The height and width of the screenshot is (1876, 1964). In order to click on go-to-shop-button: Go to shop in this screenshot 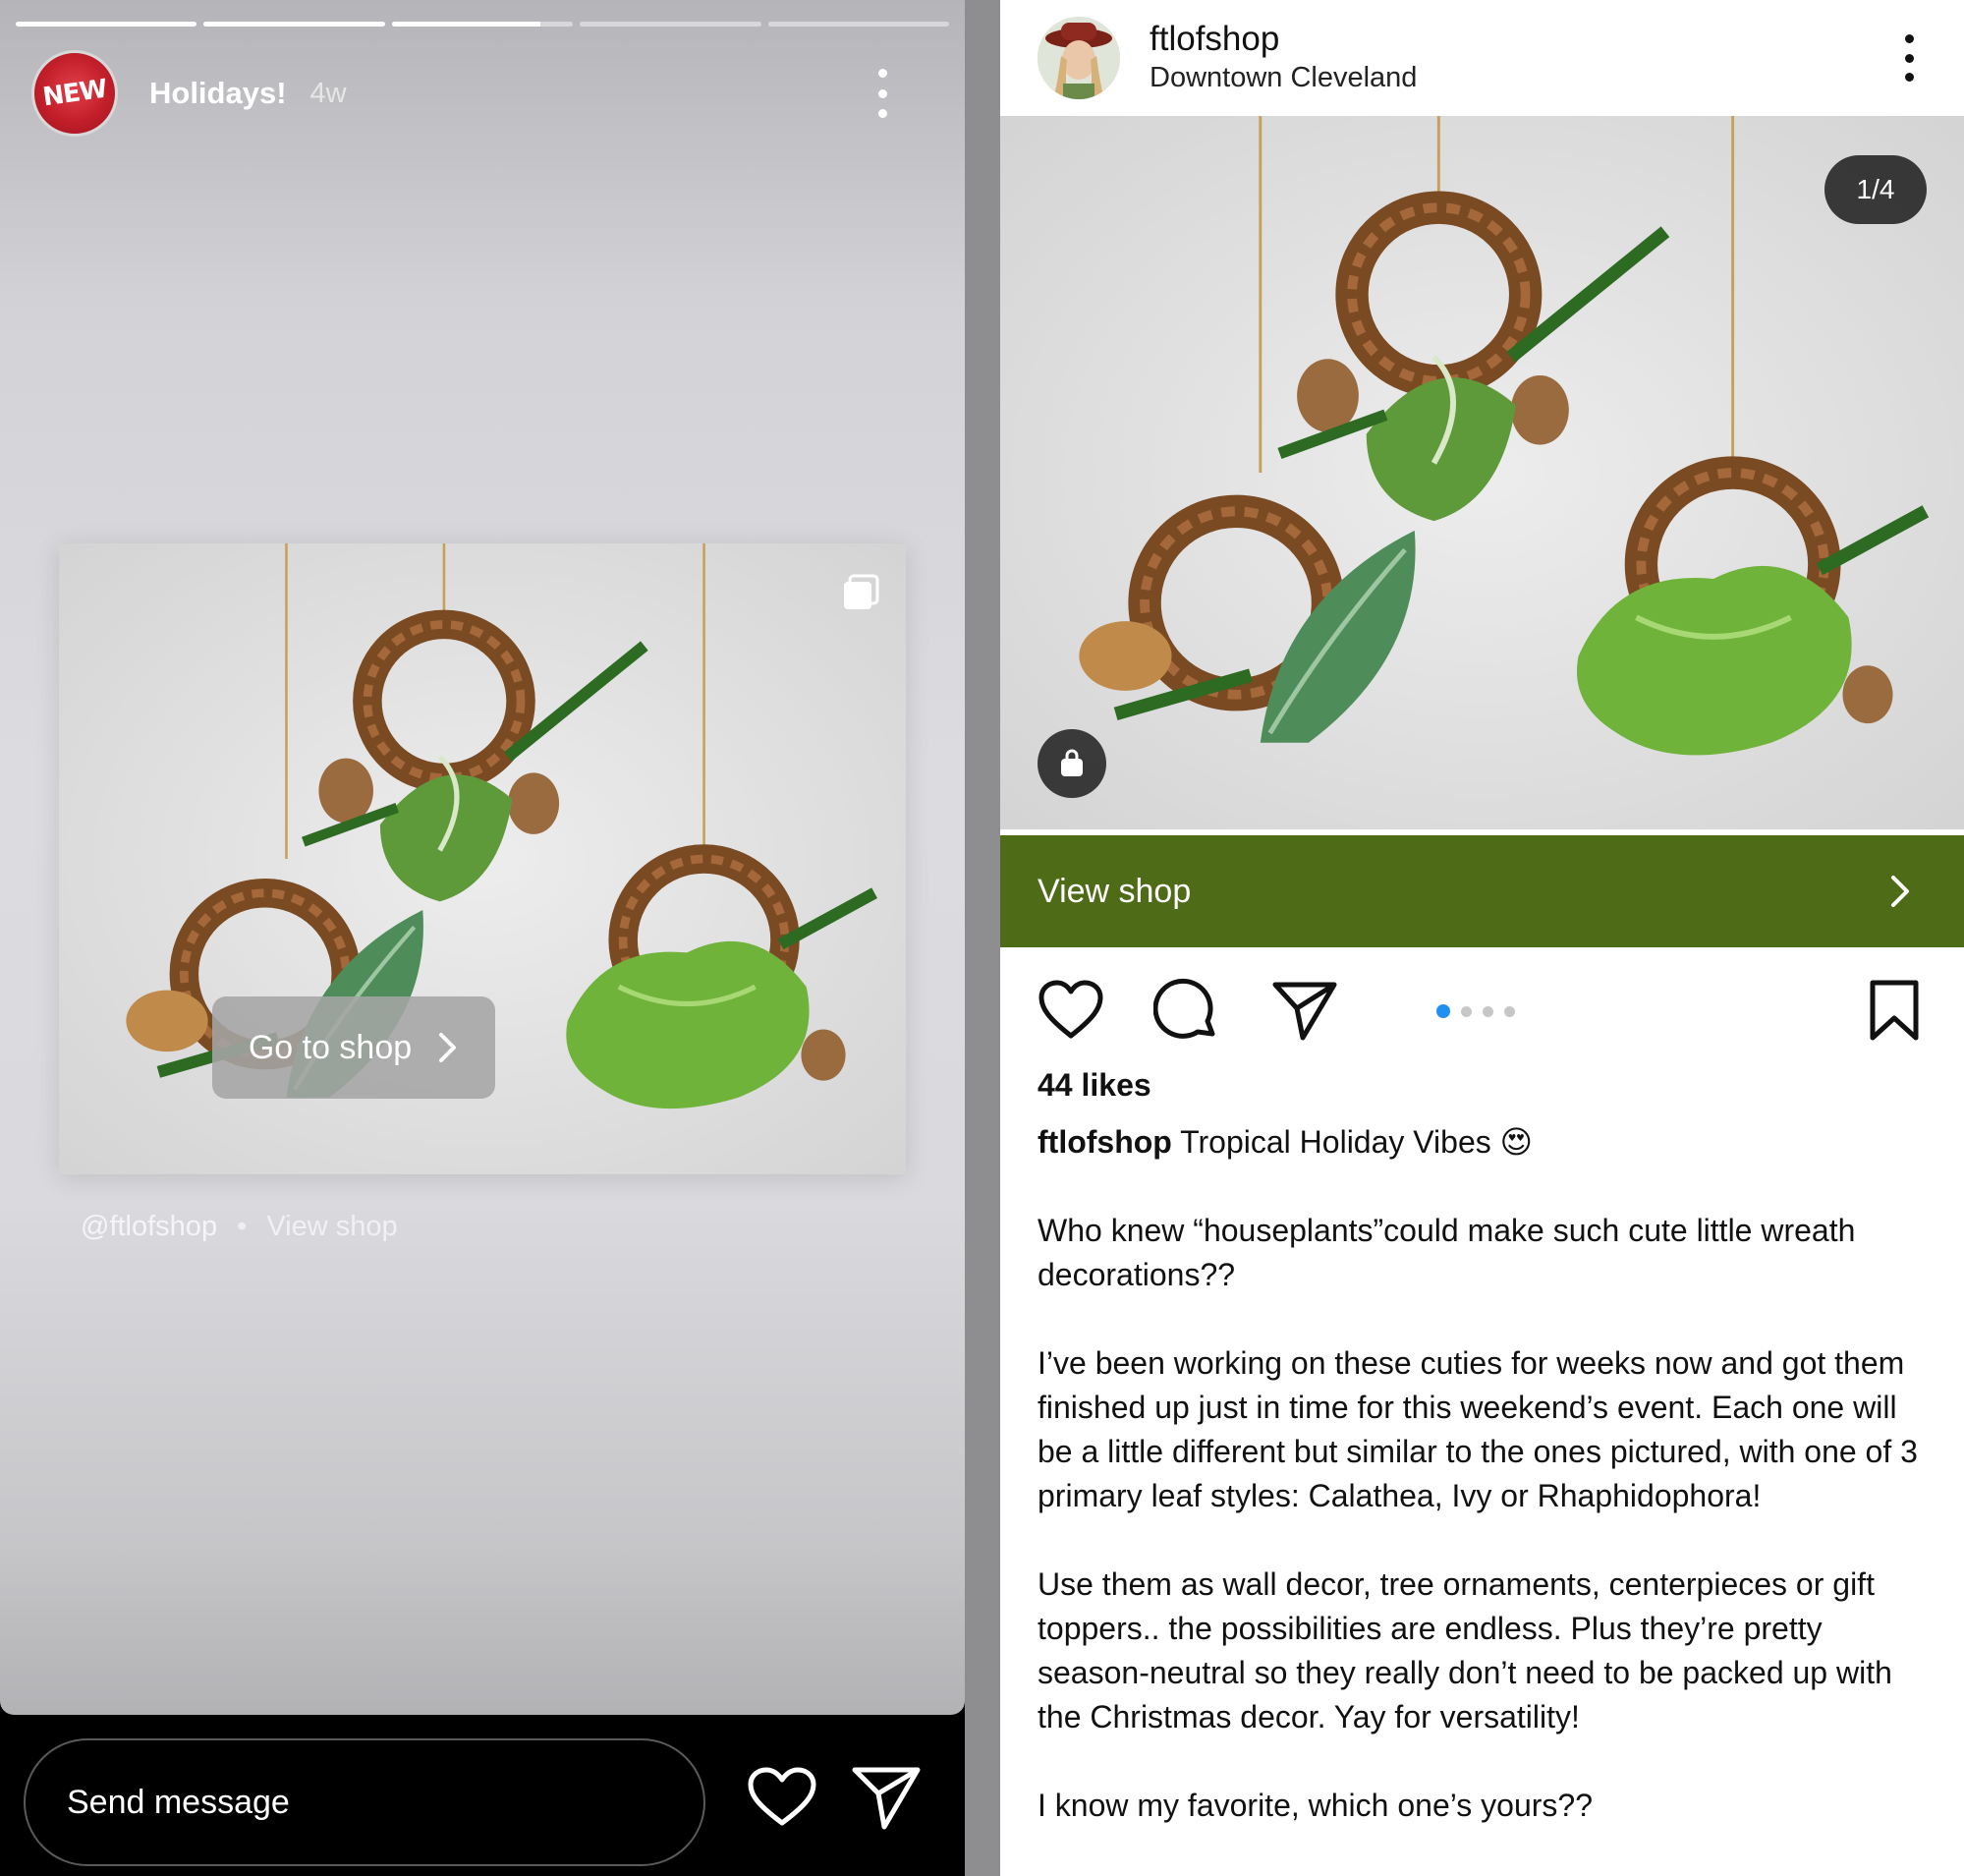, I will do `click(353, 1047)`.